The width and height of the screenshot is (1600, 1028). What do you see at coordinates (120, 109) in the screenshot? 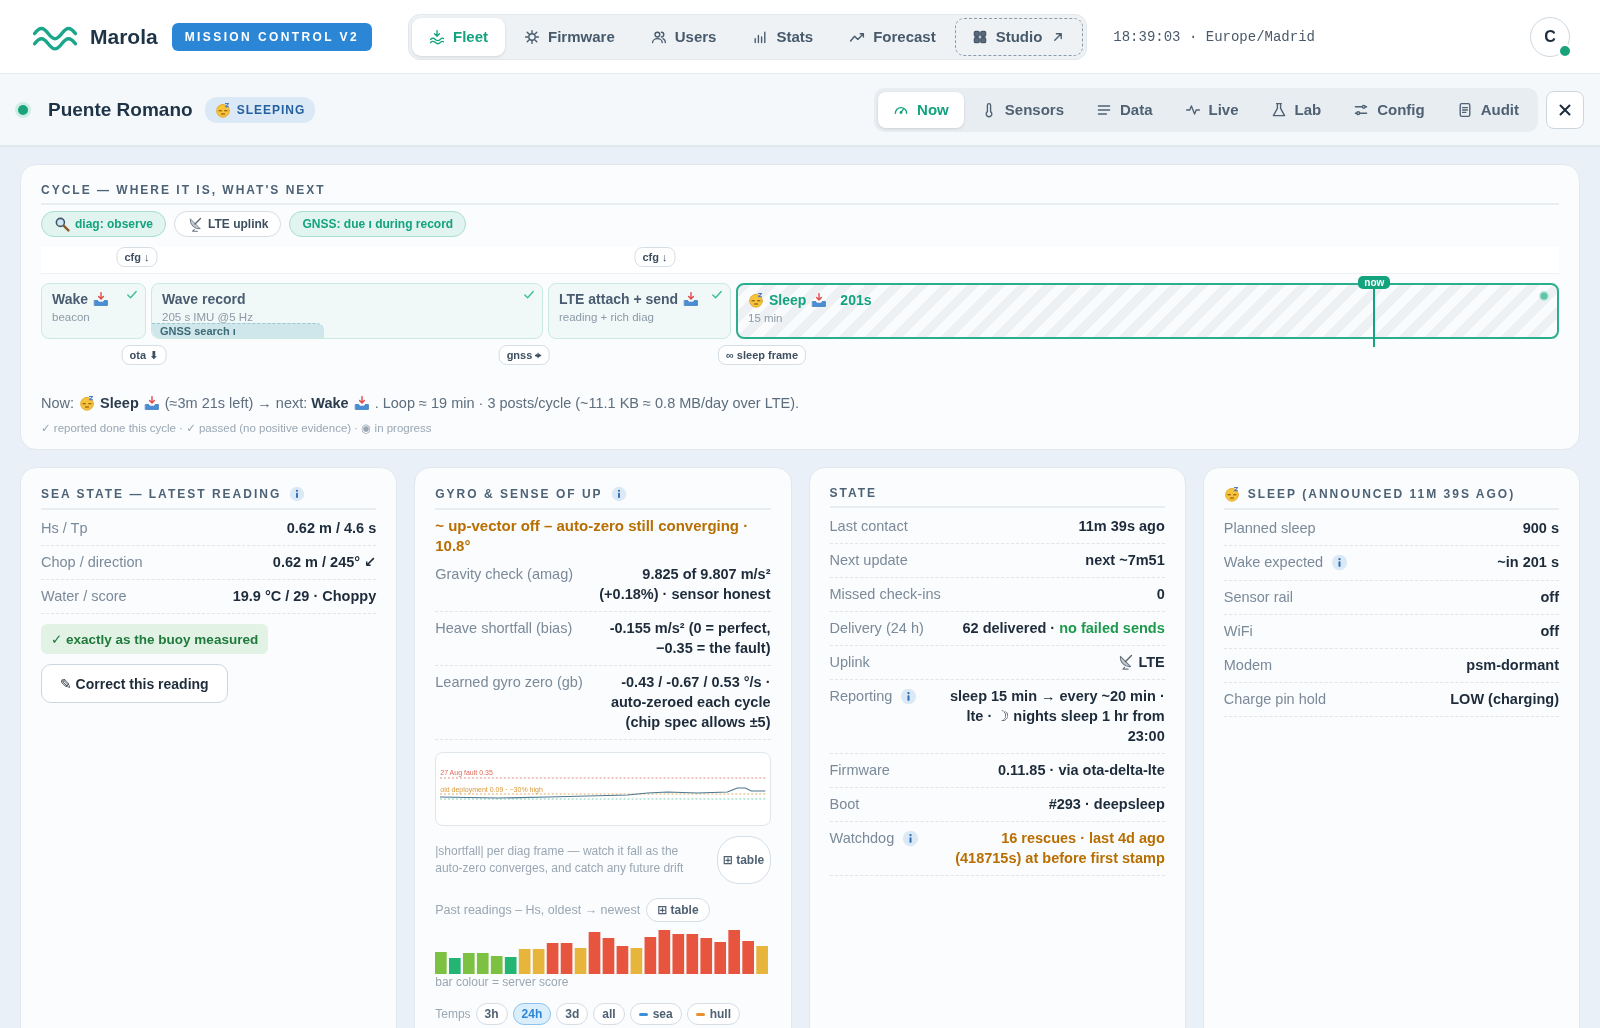
I see `station-name: Puente Romano` at bounding box center [120, 109].